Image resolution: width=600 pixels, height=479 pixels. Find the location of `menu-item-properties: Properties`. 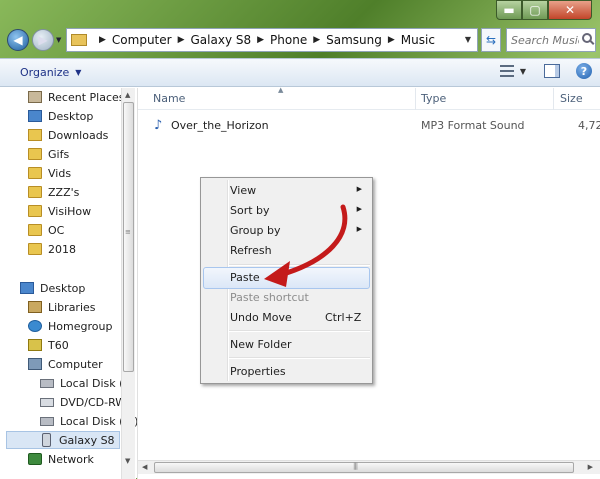

menu-item-properties: Properties is located at coordinates (286, 372).